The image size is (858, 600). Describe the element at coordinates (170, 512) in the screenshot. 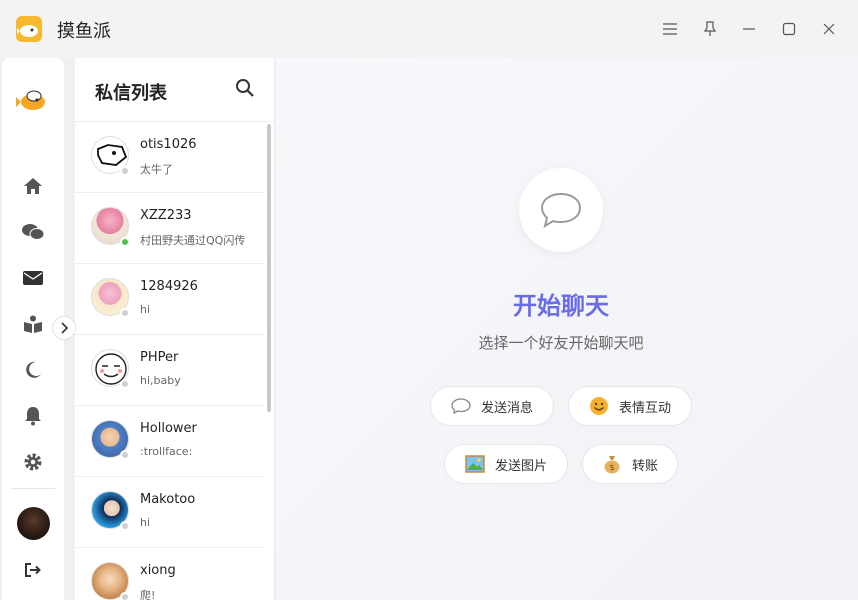

I see `conversation-row: Makotoo hi` at that location.